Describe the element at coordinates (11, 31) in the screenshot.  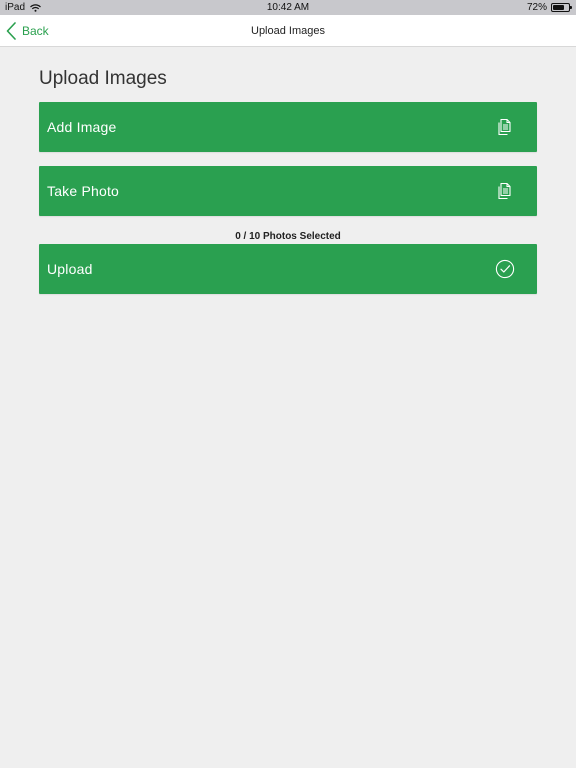
I see `chevron-left-icon` at that location.